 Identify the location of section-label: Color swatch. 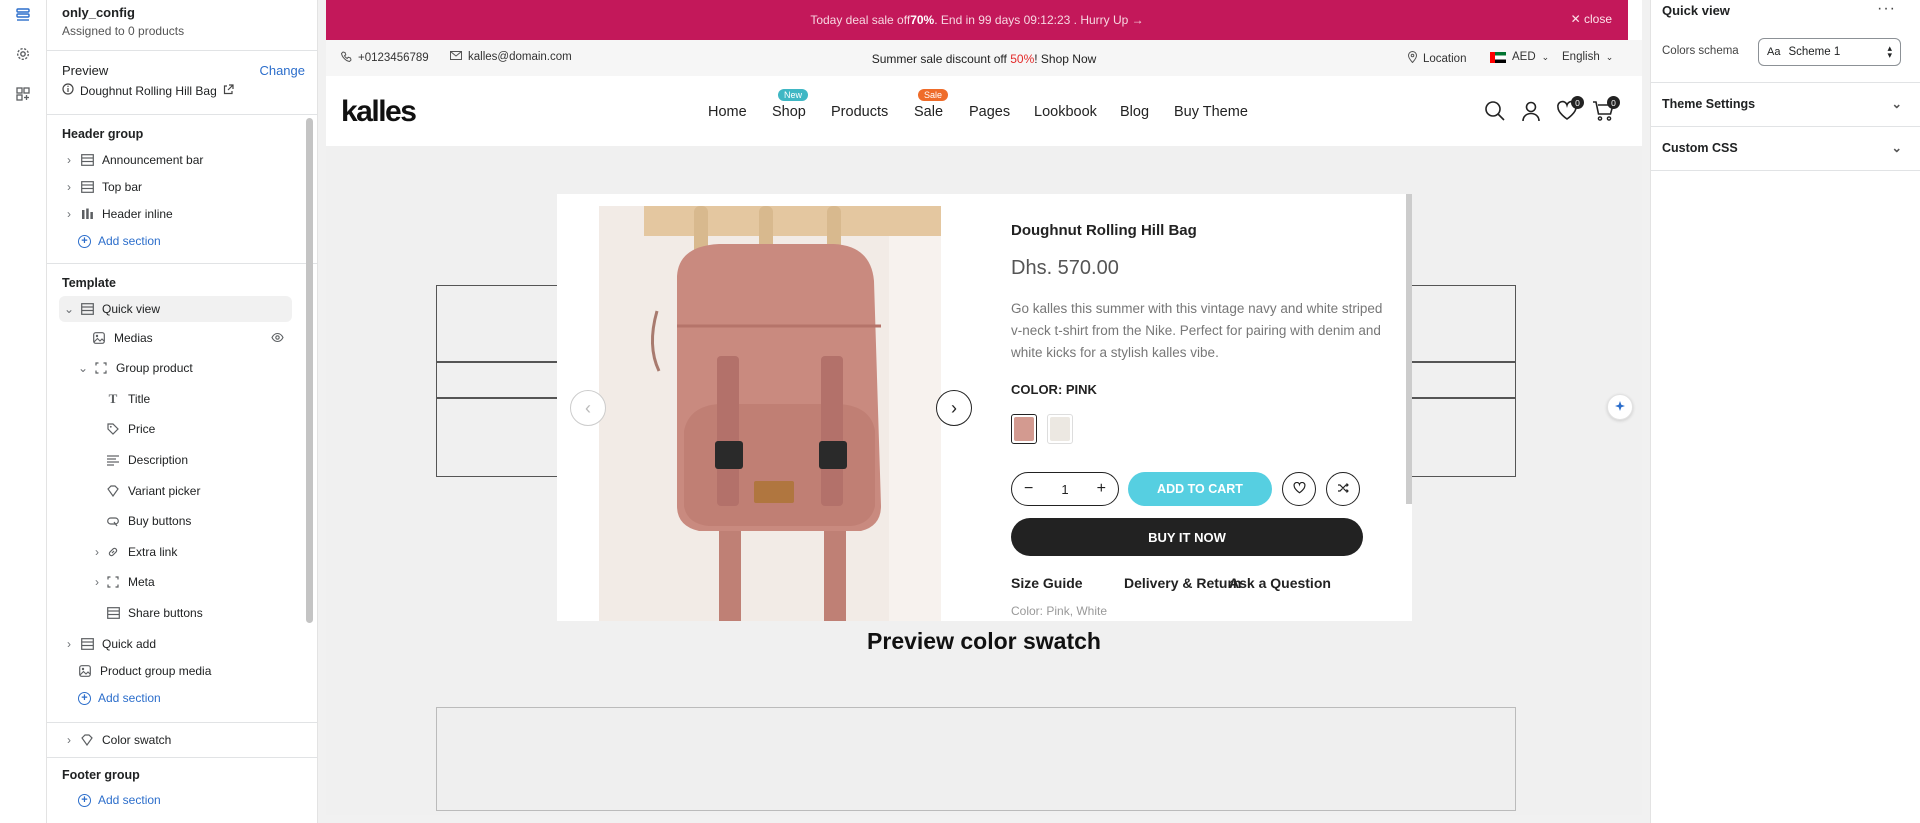
(137, 740).